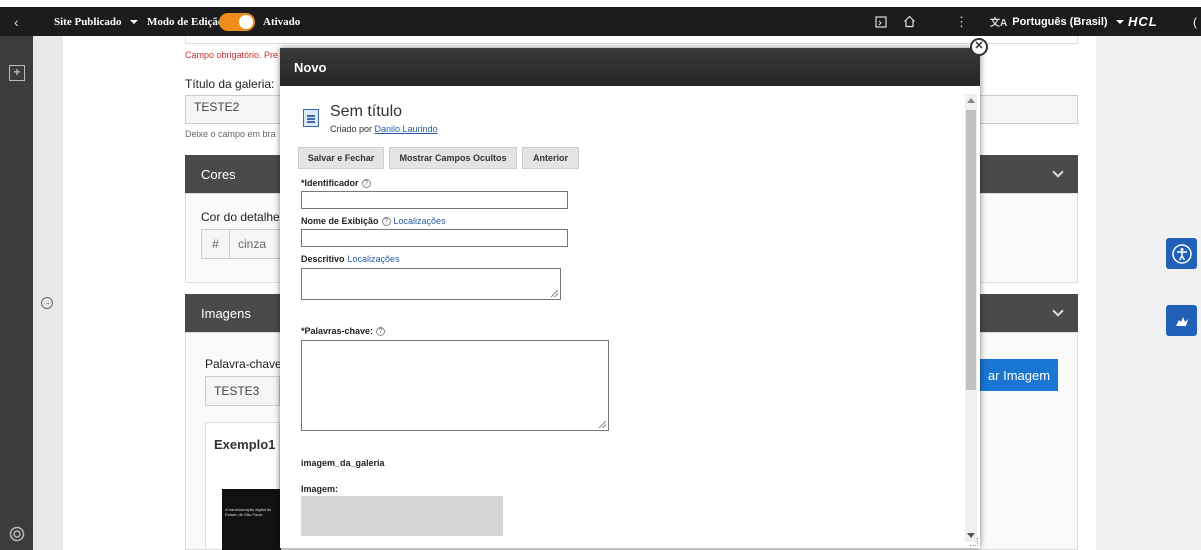 Image resolution: width=1201 pixels, height=550 pixels. I want to click on add-panel-icon: +, so click(17, 73).